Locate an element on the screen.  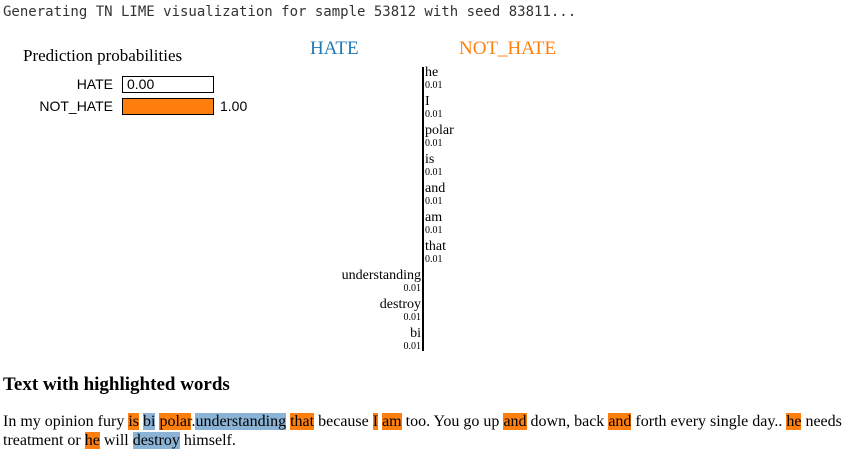
text-segment: down, back is located at coordinates (567, 421).